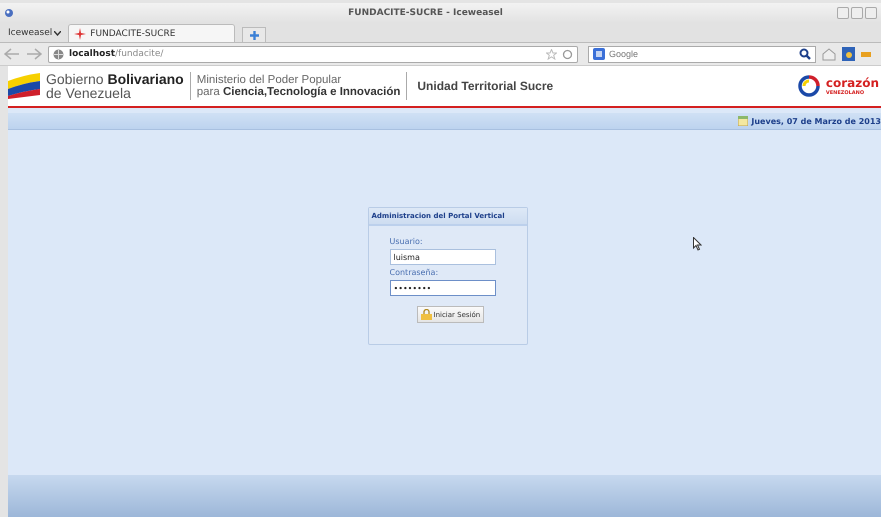 Image resolution: width=881 pixels, height=517 pixels. I want to click on date-text: Jueves, 07 de Marzo de 2013, so click(816, 121).